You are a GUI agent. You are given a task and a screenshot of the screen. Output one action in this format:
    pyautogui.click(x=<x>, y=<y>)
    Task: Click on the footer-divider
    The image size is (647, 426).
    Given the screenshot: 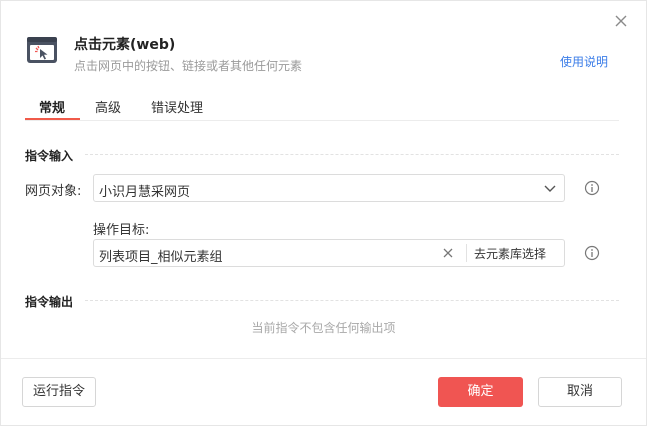 What is the action you would take?
    pyautogui.click(x=323, y=358)
    